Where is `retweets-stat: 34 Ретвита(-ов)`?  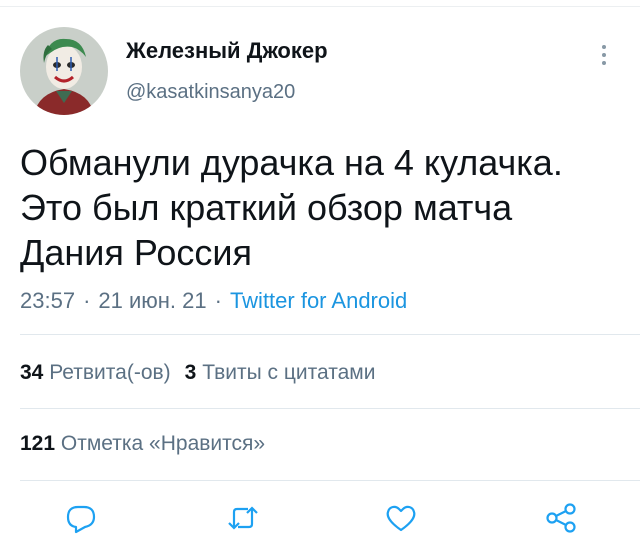 retweets-stat: 34 Ретвита(-ов) is located at coordinates (95, 372).